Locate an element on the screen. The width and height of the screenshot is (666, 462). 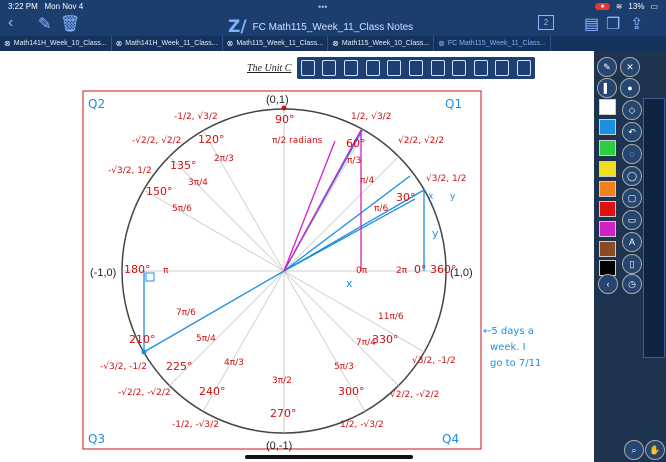
hand-tool: ✋ is located at coordinates (655, 450).